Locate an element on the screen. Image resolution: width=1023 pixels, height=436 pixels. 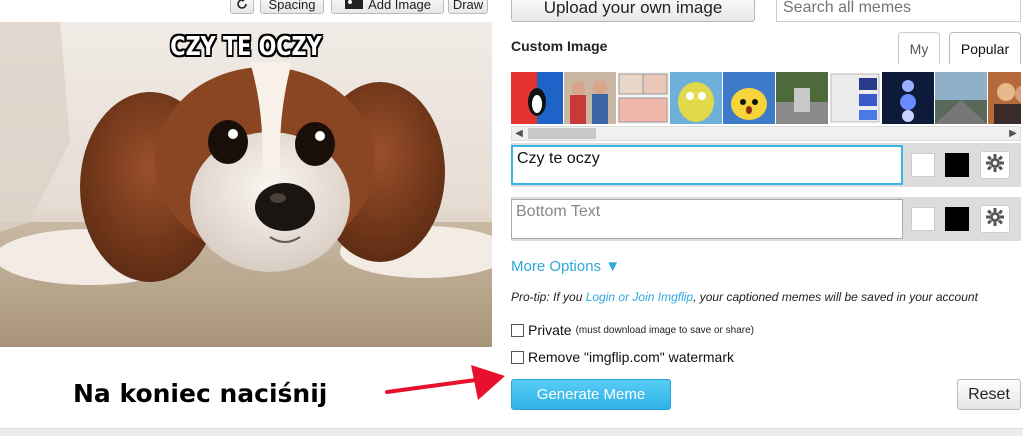
bottom-text-input: Bottom Text is located at coordinates (707, 219).